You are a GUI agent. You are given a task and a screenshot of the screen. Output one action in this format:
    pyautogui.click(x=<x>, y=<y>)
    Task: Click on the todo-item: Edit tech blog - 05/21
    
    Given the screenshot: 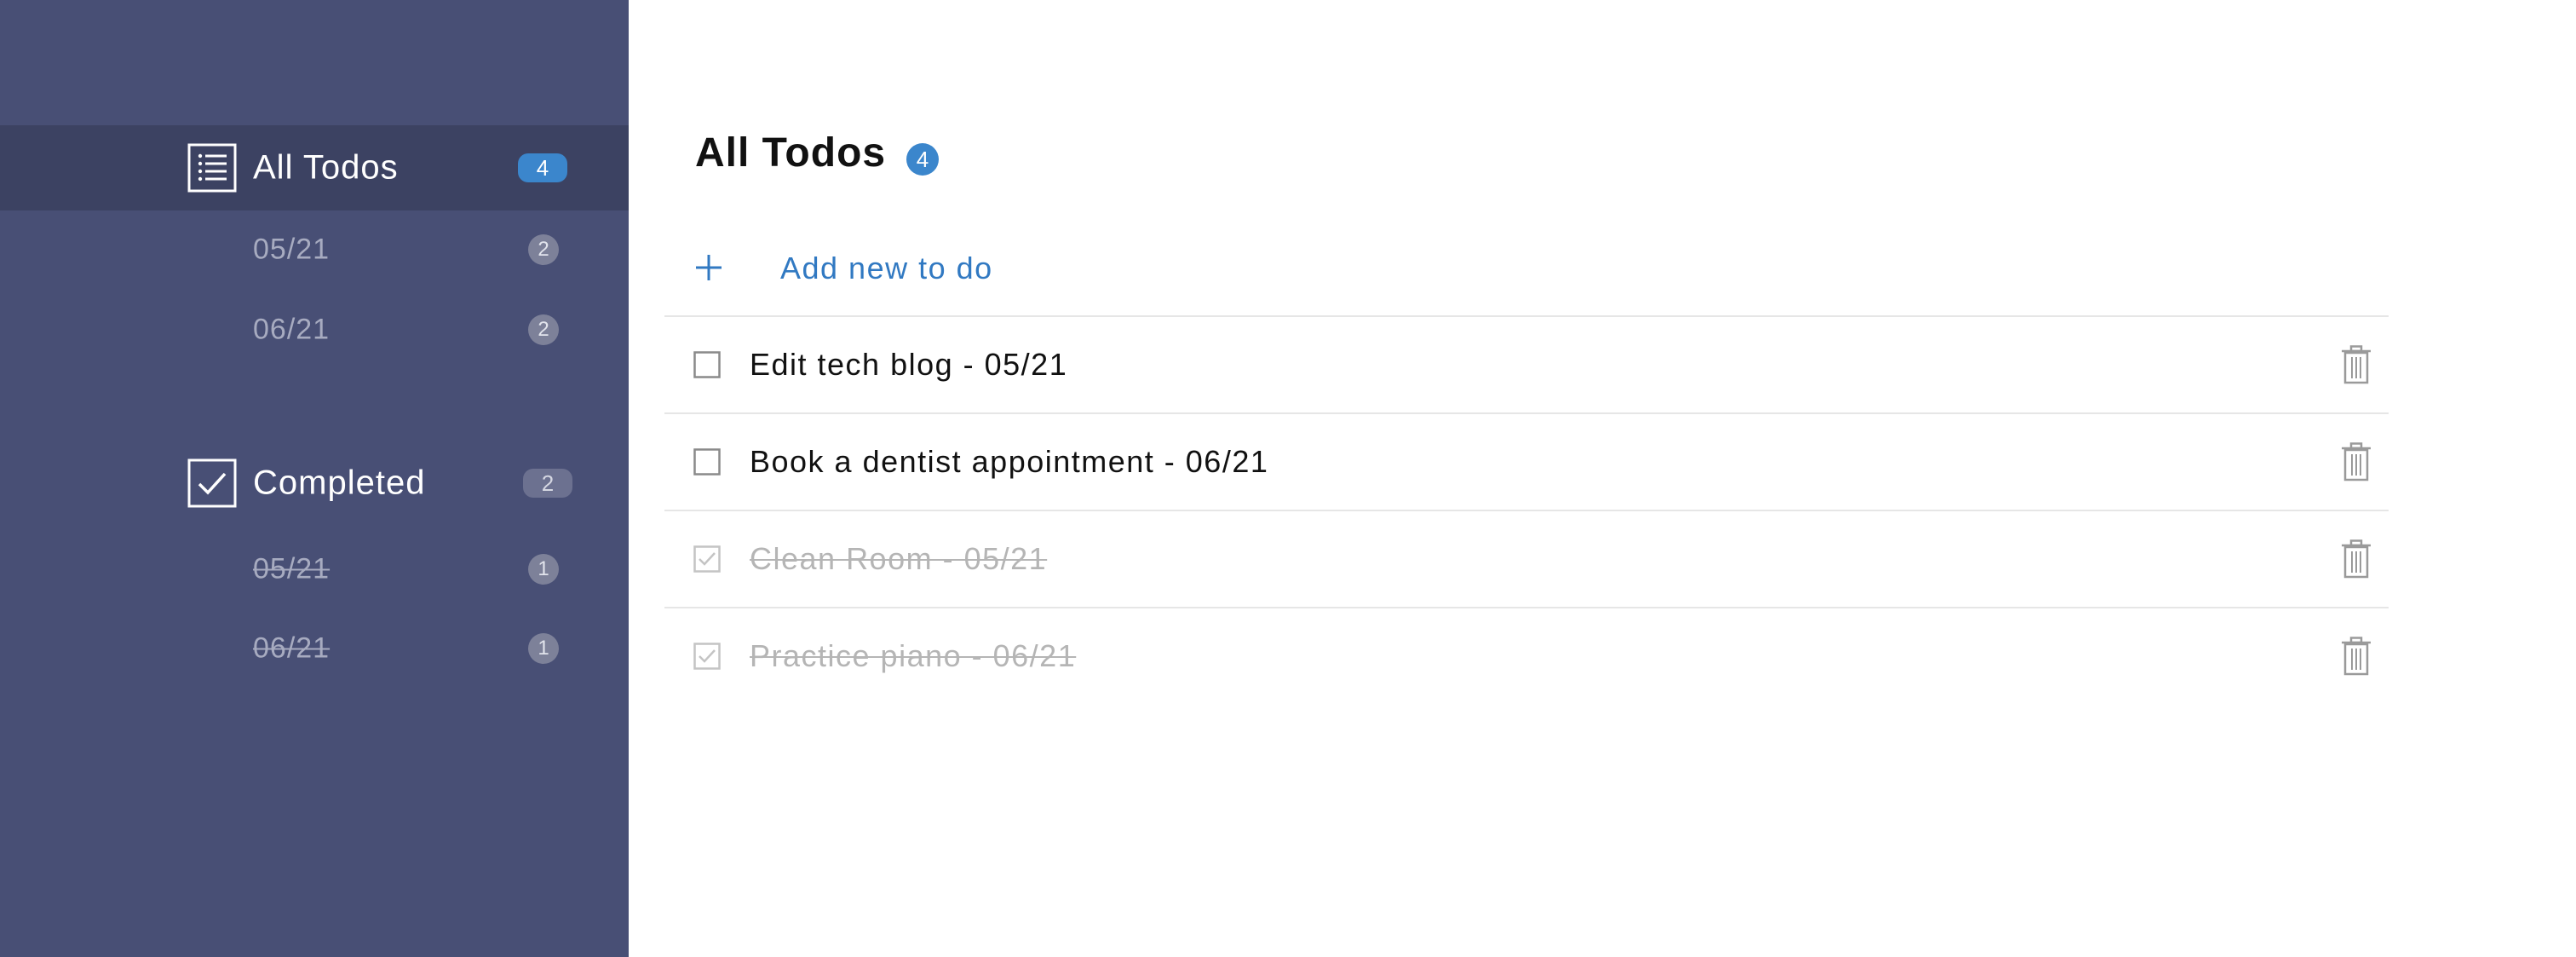 What is the action you would take?
    pyautogui.click(x=1527, y=364)
    